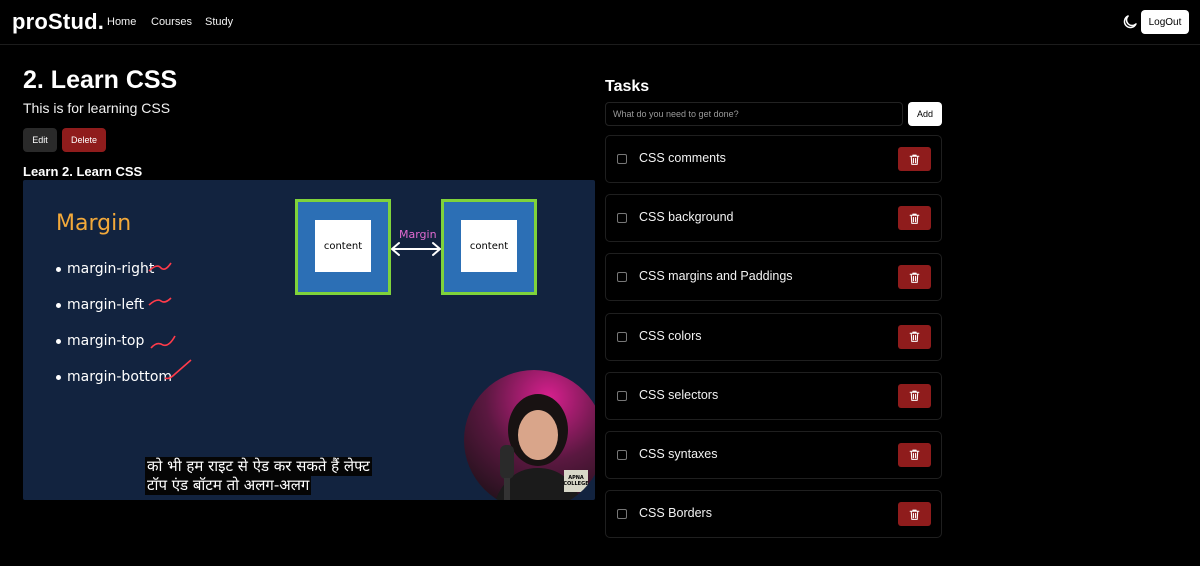 The image size is (1200, 566). I want to click on slide-title: Margin, so click(94, 223).